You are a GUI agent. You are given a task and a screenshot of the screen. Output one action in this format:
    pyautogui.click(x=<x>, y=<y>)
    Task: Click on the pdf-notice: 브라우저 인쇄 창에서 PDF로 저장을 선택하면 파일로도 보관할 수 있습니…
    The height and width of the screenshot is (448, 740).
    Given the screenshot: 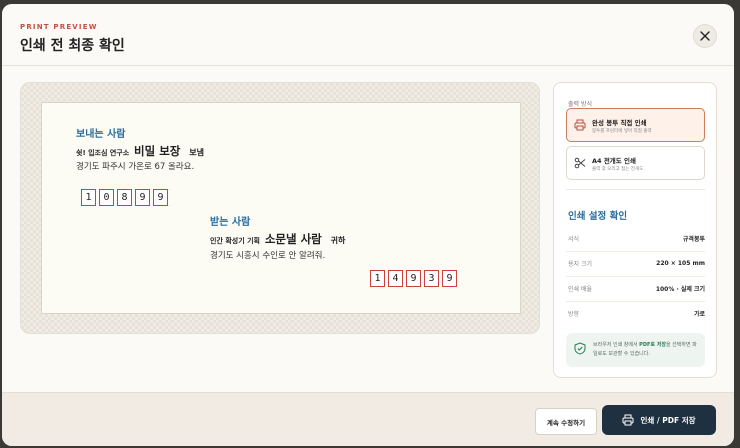 What is the action you would take?
    pyautogui.click(x=635, y=350)
    